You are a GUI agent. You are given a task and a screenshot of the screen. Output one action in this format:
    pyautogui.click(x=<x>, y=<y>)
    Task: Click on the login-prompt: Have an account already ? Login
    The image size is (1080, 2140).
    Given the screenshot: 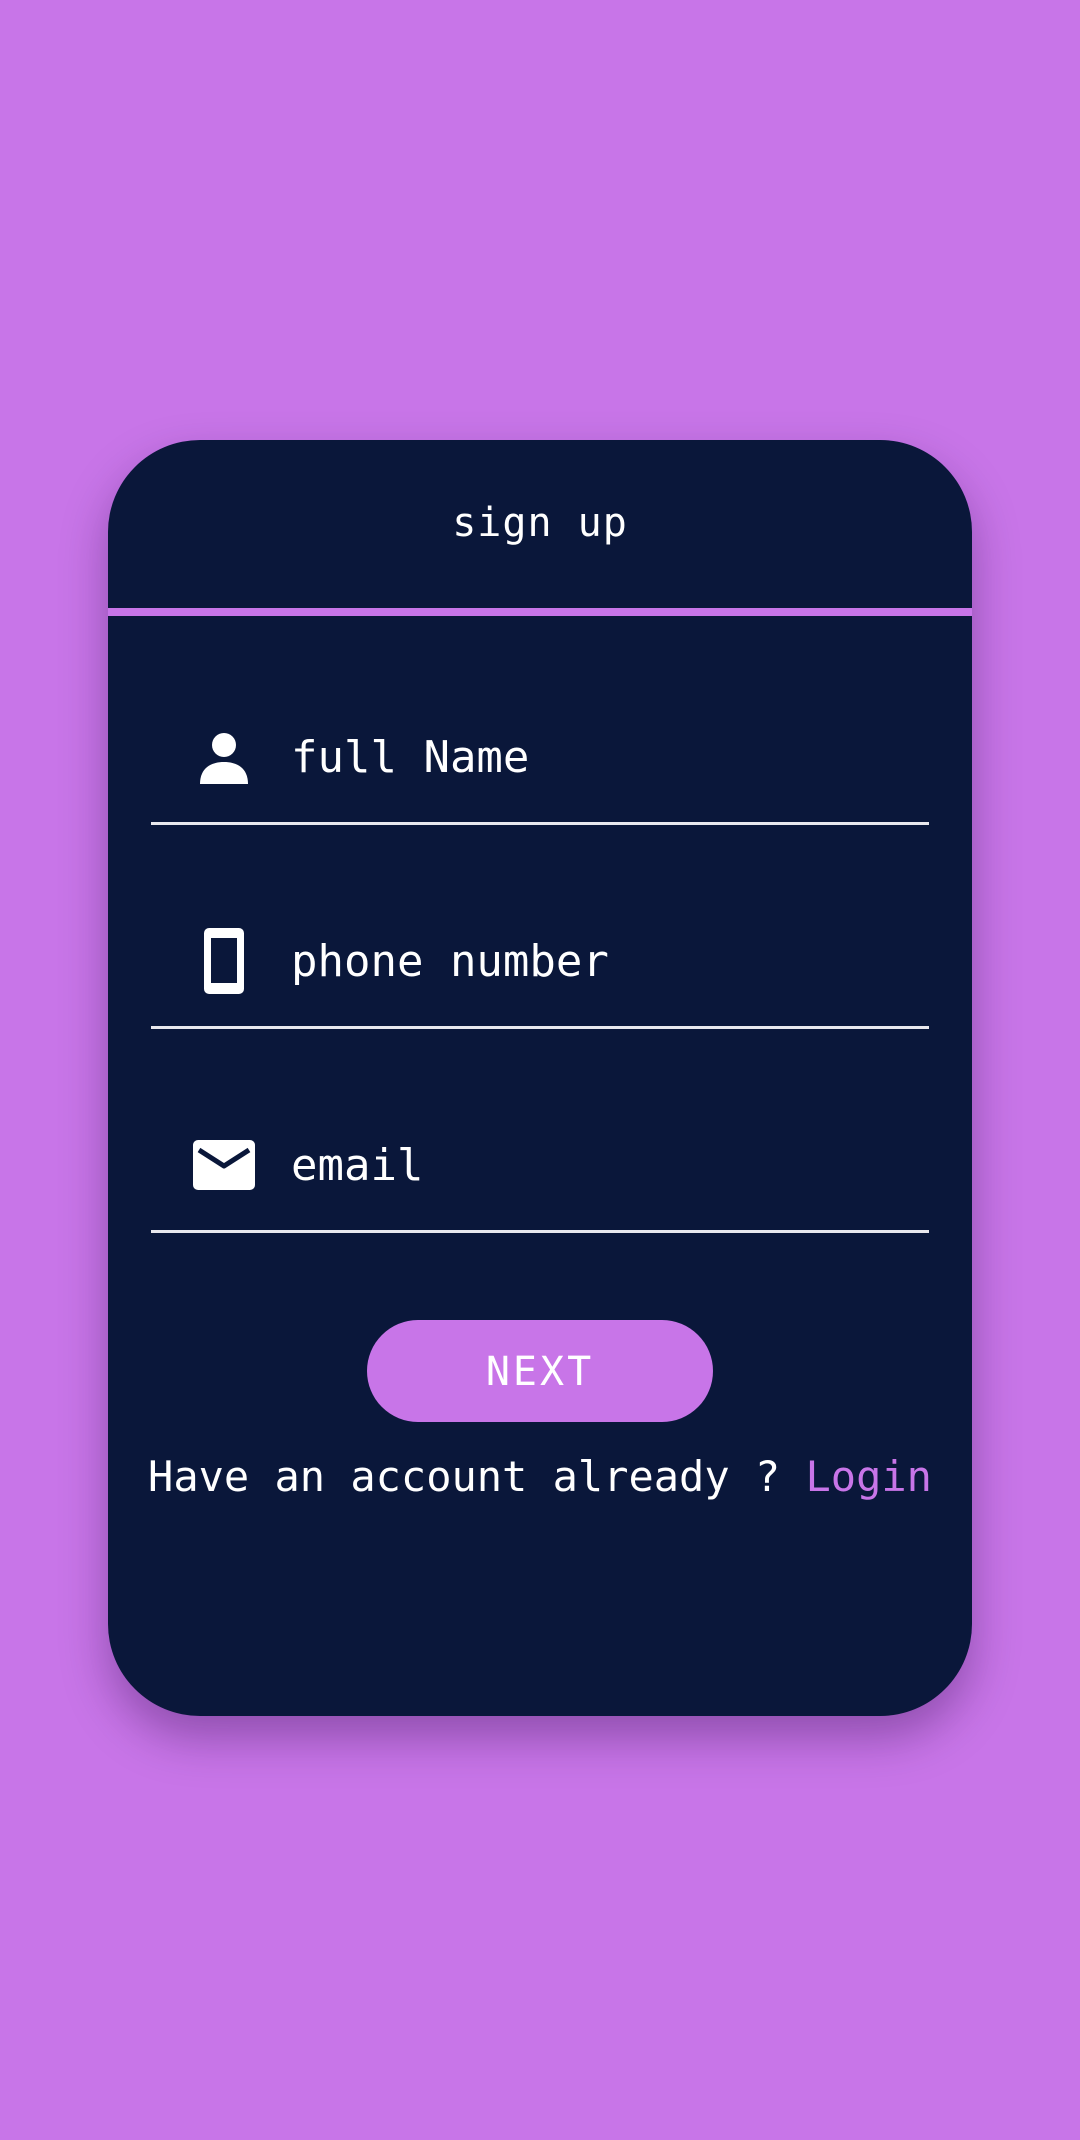 What is the action you would take?
    pyautogui.click(x=540, y=1476)
    